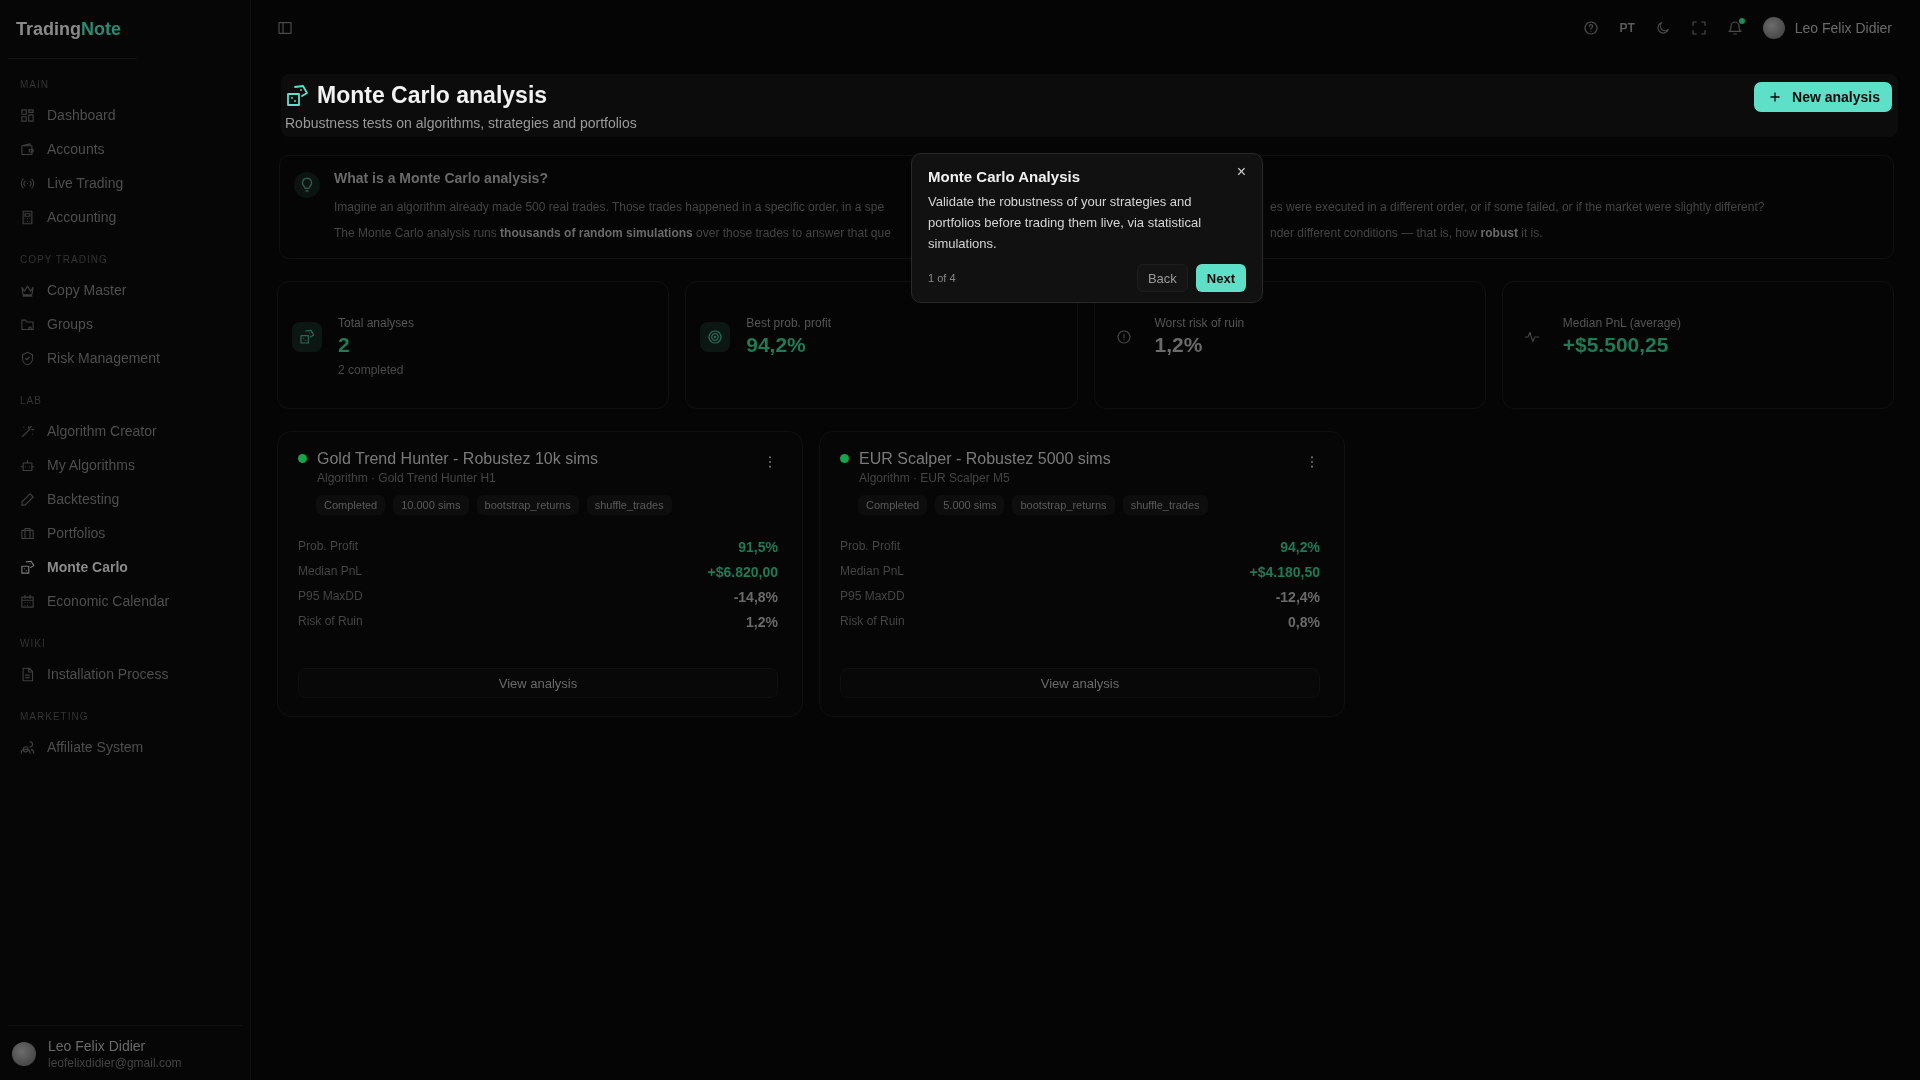 The height and width of the screenshot is (1080, 1920). Describe the element at coordinates (612, 233) in the screenshot. I see `info-text: The Monte Carlo analysis runs thousands of random simulations over those trades to answer that que` at that location.